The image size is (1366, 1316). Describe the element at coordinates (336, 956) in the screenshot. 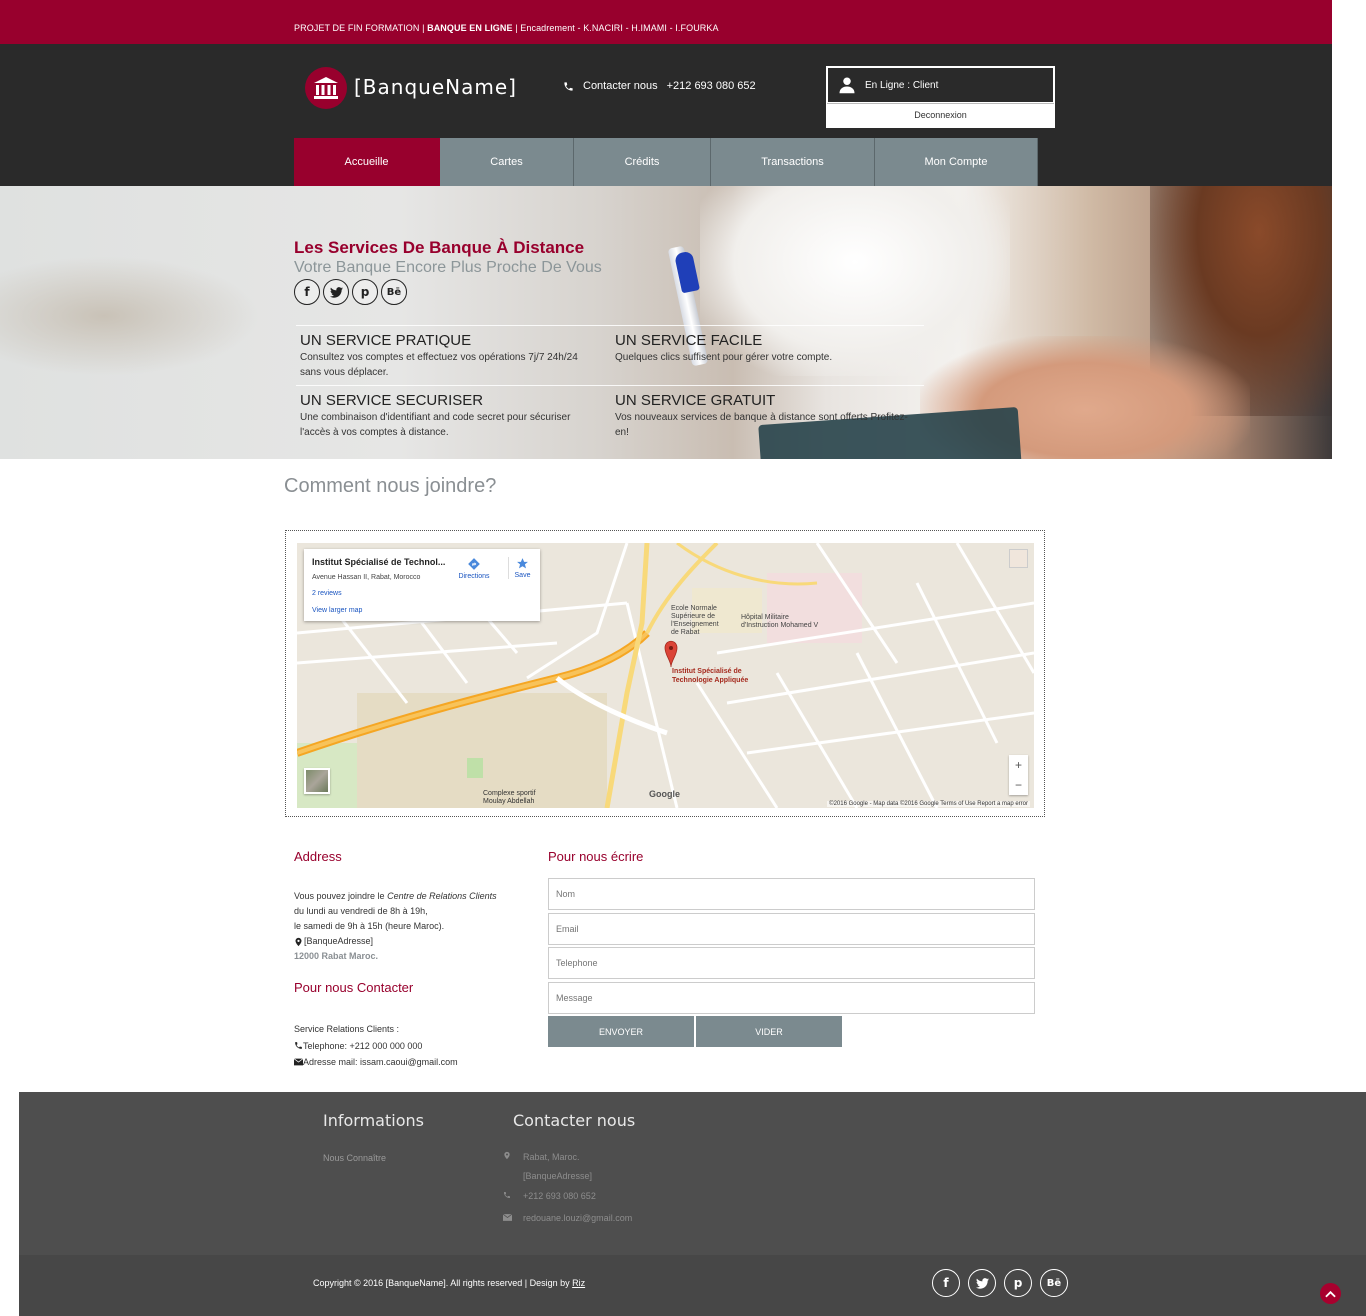

I see `address-line5: 12000 Rabat Maroc.` at that location.